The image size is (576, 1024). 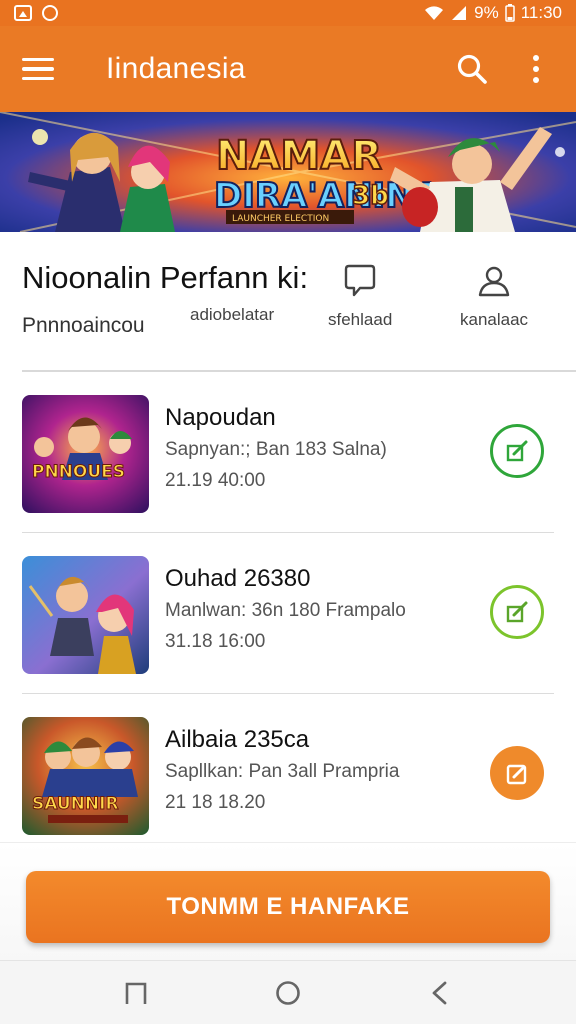 I want to click on column-header-label: sfehlaad, so click(x=360, y=319).